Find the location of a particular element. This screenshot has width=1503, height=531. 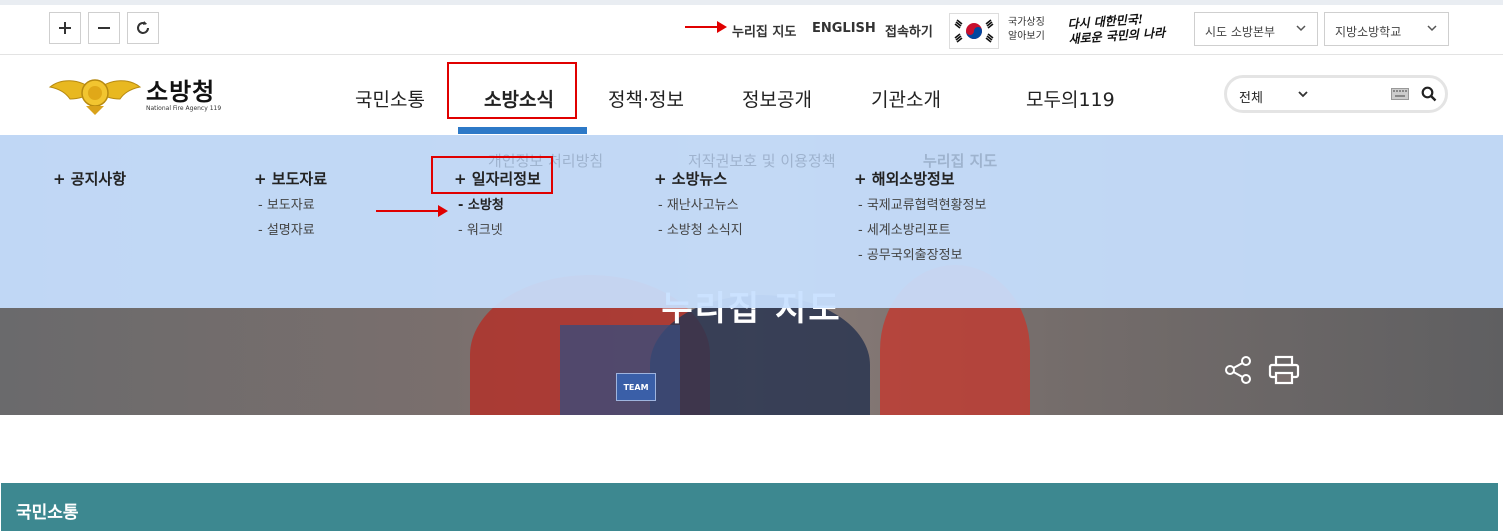

reset-zoom-button is located at coordinates (143, 28).